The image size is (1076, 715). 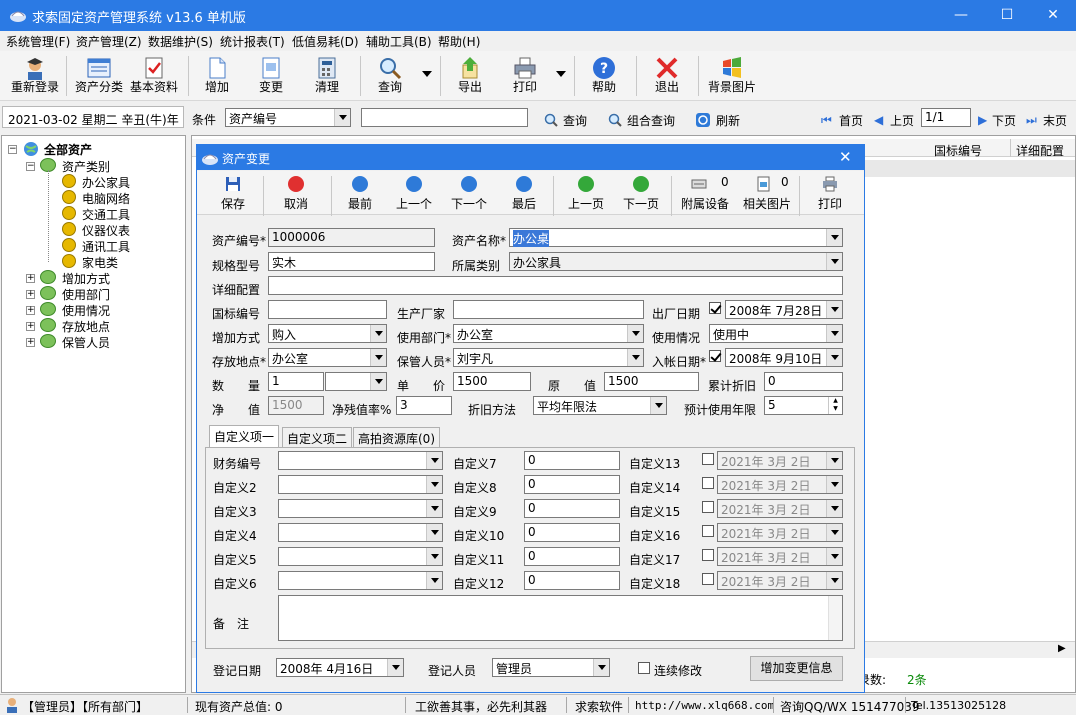 What do you see at coordinates (271, 75) in the screenshot?
I see `change-button: 变更` at bounding box center [271, 75].